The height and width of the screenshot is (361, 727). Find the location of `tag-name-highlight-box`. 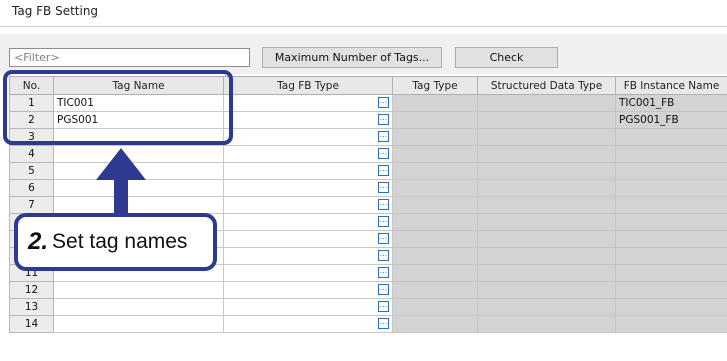

tag-name-highlight-box is located at coordinates (118, 107).